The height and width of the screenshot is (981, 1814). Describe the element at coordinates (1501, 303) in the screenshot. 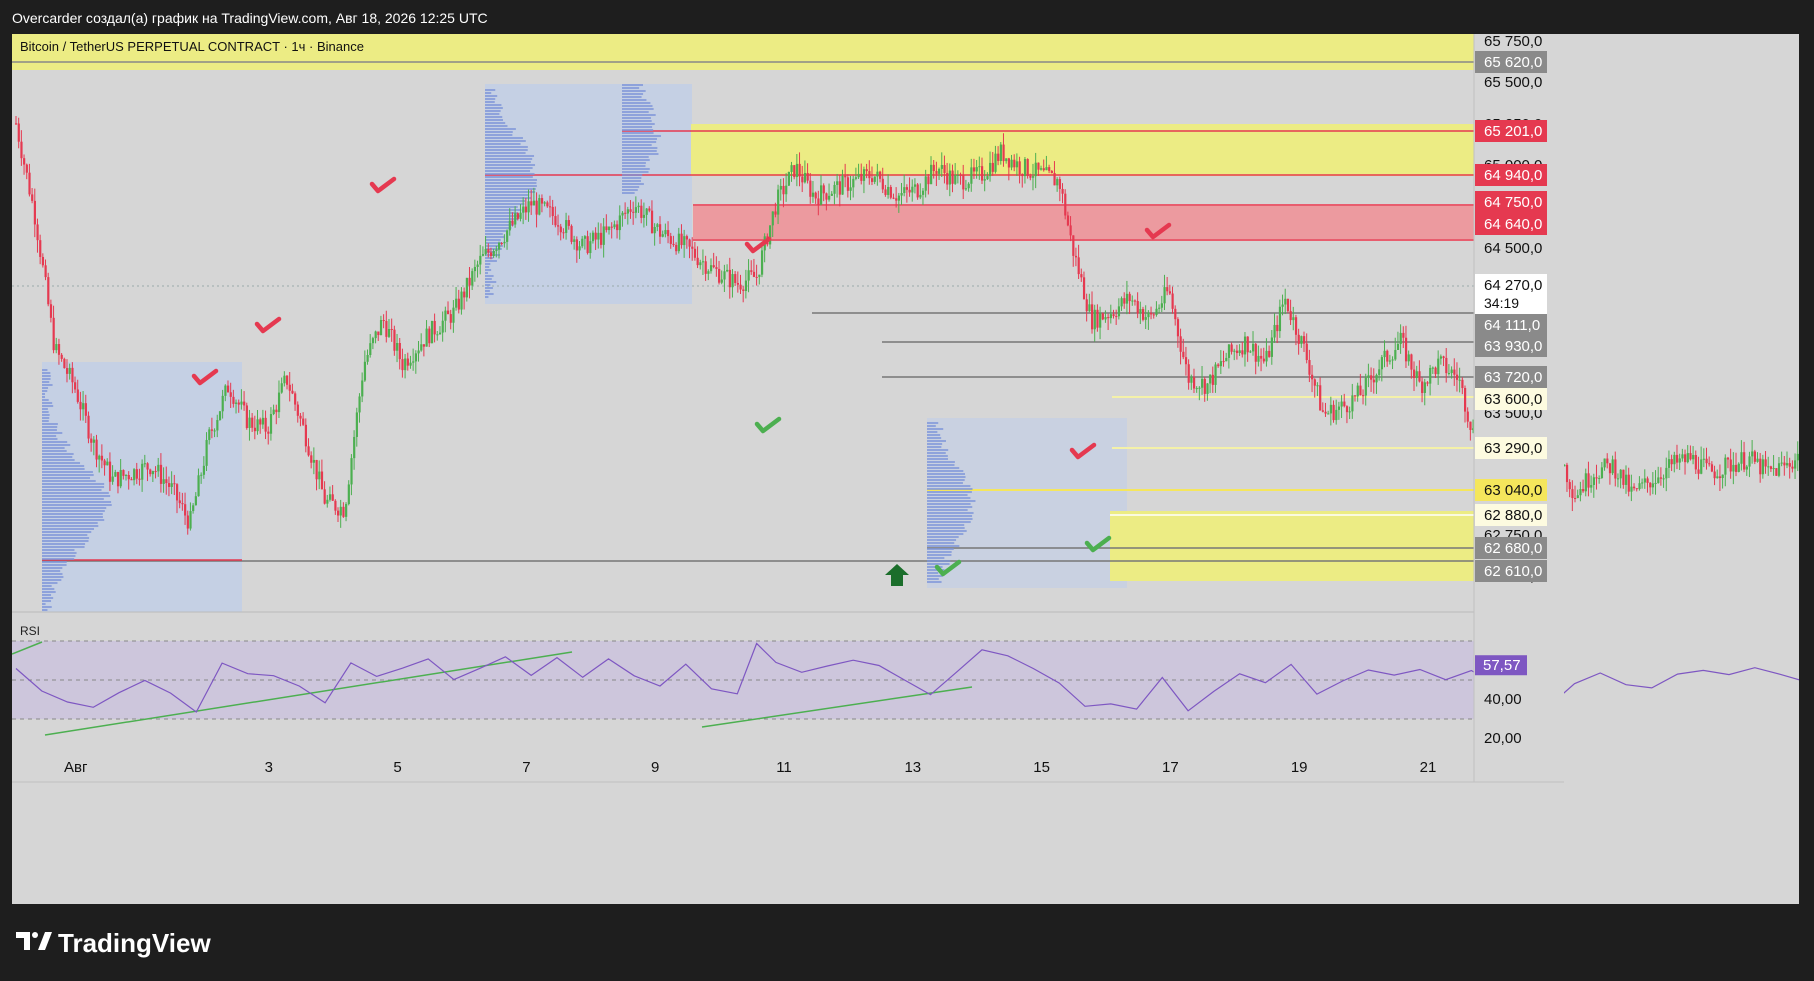

I see `countdown-label: 34:19` at that location.